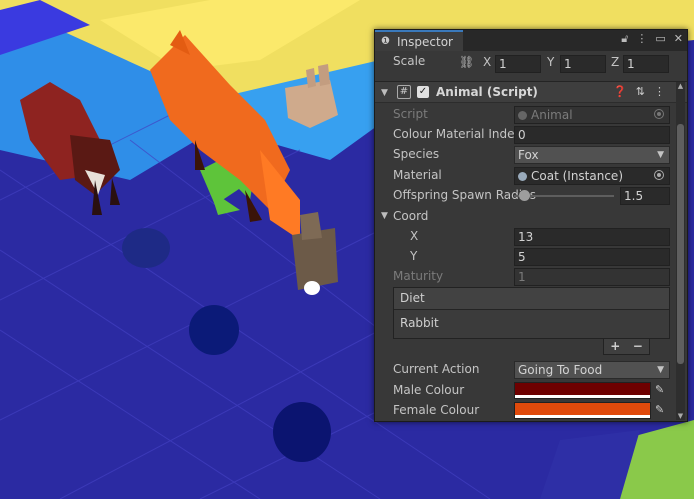 Image resolution: width=694 pixels, height=499 pixels. I want to click on scale-row: Scale ⛓ X 1 Y 1 Z 1, so click(531, 63).